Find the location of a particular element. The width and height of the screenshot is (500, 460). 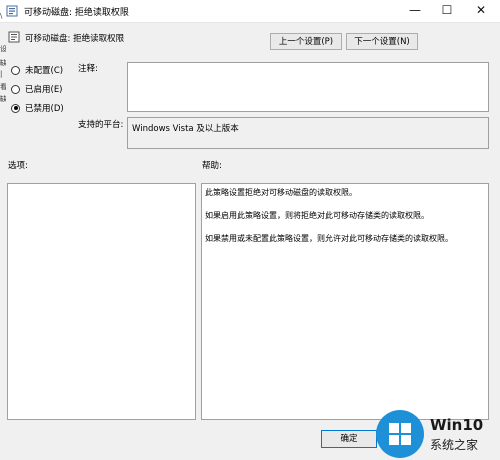

win10-watermark: Win10 系统之家 is located at coordinates (436, 434).